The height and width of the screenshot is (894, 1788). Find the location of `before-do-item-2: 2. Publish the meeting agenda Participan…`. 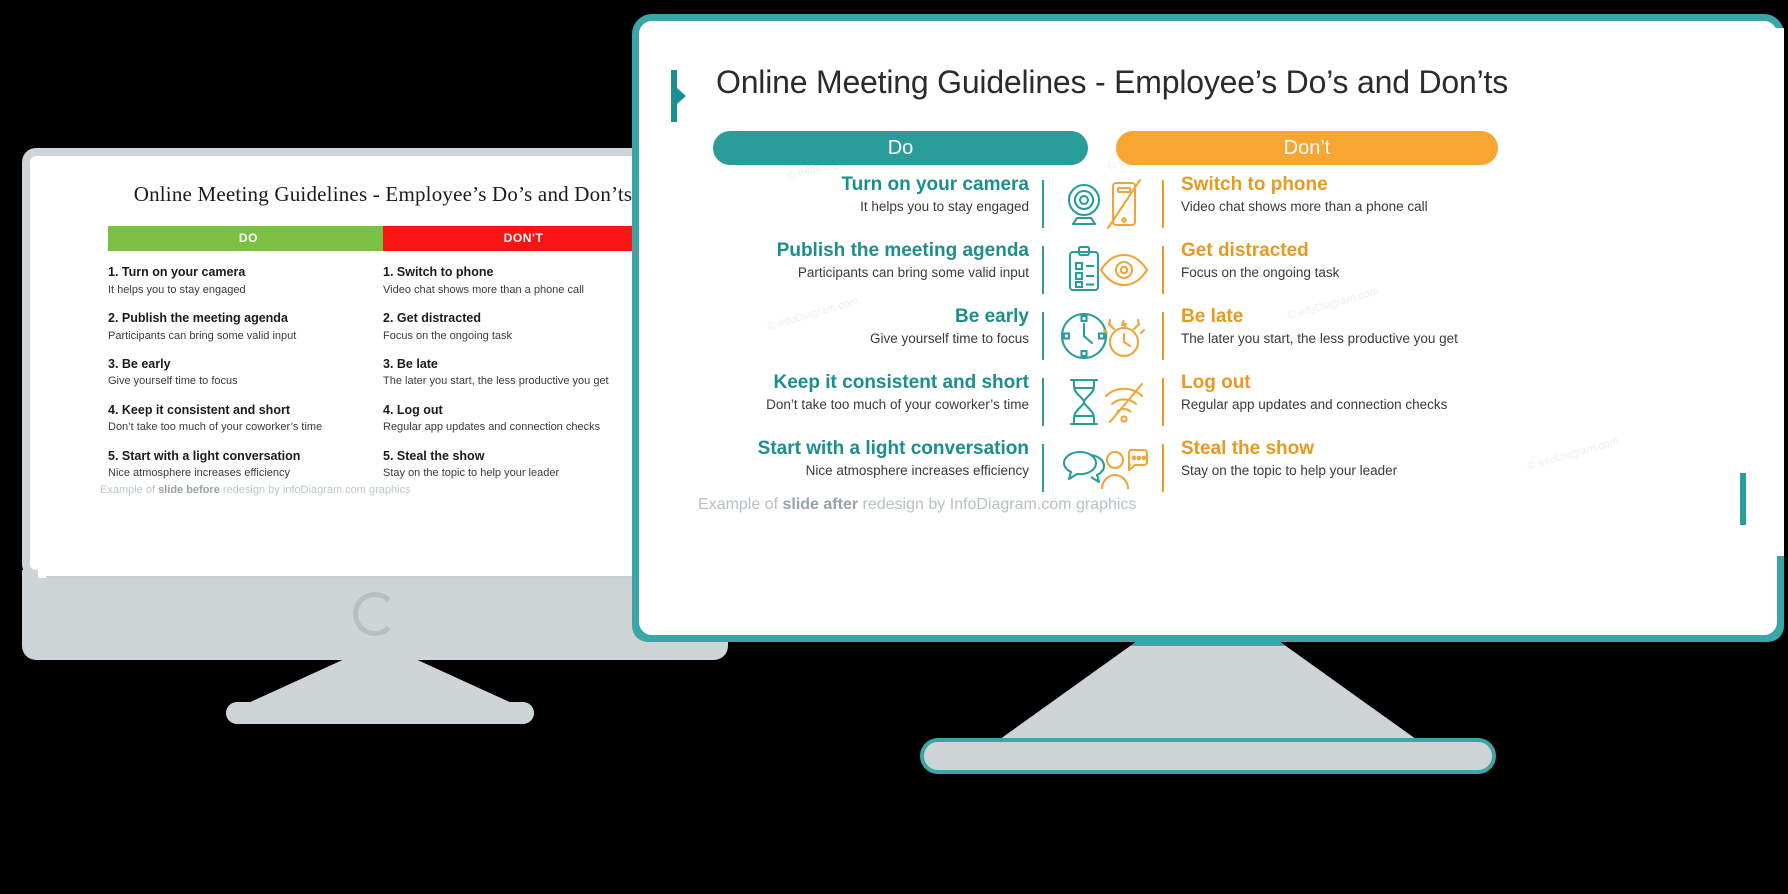

before-do-item-2: 2. Publish the meeting agenda Participan… is located at coordinates (248, 327).